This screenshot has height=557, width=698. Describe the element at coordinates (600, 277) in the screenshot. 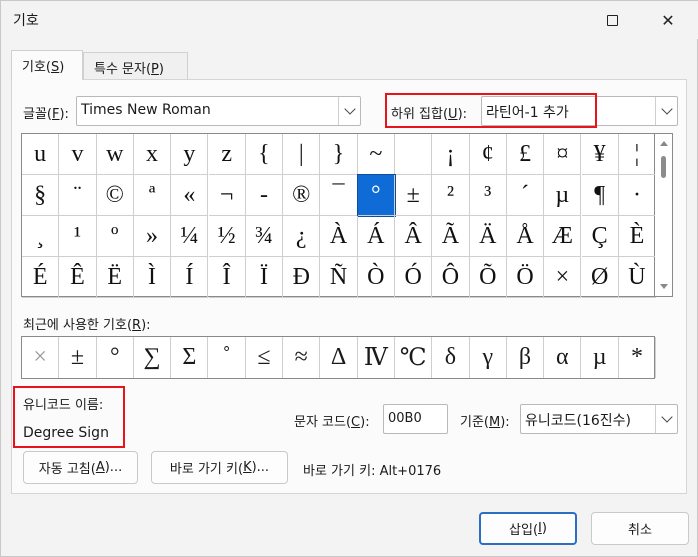

I see `symbol-cell: Ø` at that location.